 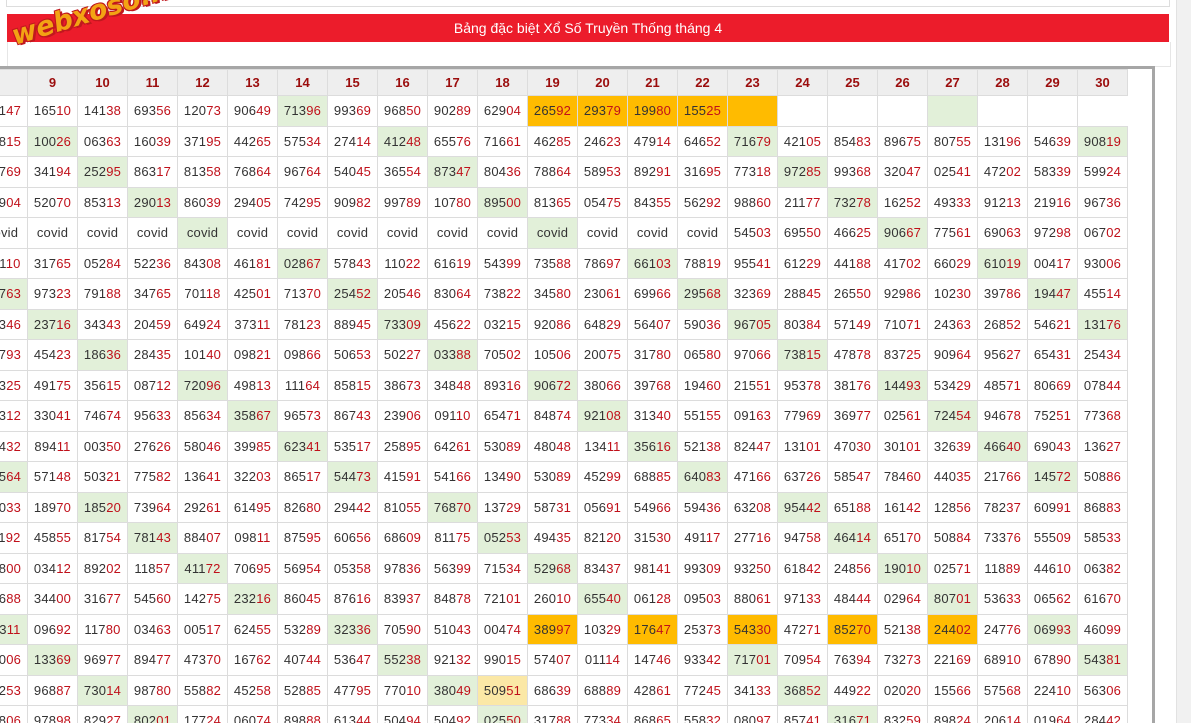 I want to click on result-cell: 64261, so click(x=452, y=446).